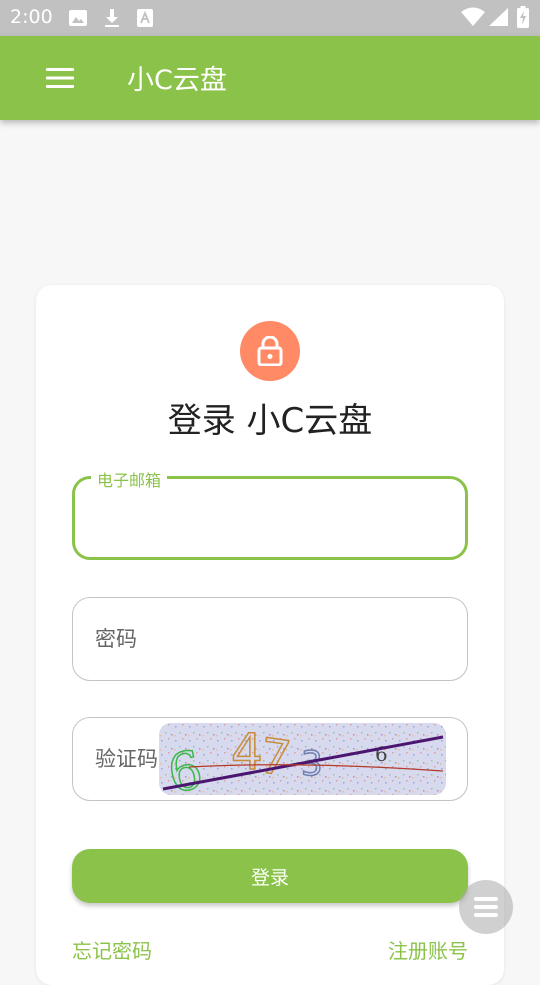 The height and width of the screenshot is (985, 540). What do you see at coordinates (270, 78) in the screenshot?
I see `app-bar: 小C云盘` at bounding box center [270, 78].